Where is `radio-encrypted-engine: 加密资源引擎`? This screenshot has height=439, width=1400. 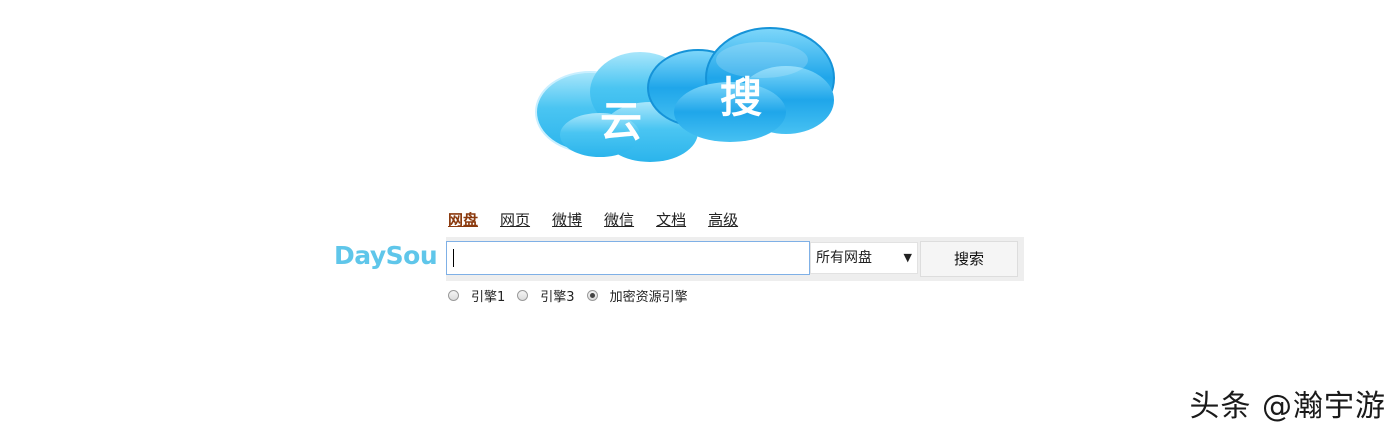
radio-encrypted-engine: 加密资源引擎 is located at coordinates (637, 295).